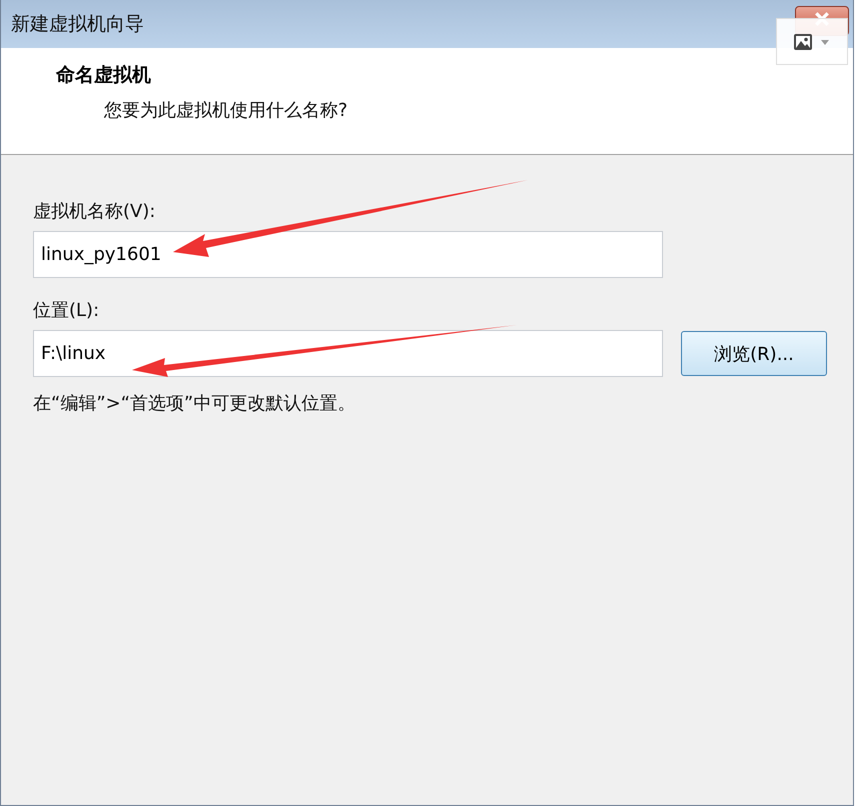  Describe the element at coordinates (803, 41) in the screenshot. I see `image-icon` at that location.